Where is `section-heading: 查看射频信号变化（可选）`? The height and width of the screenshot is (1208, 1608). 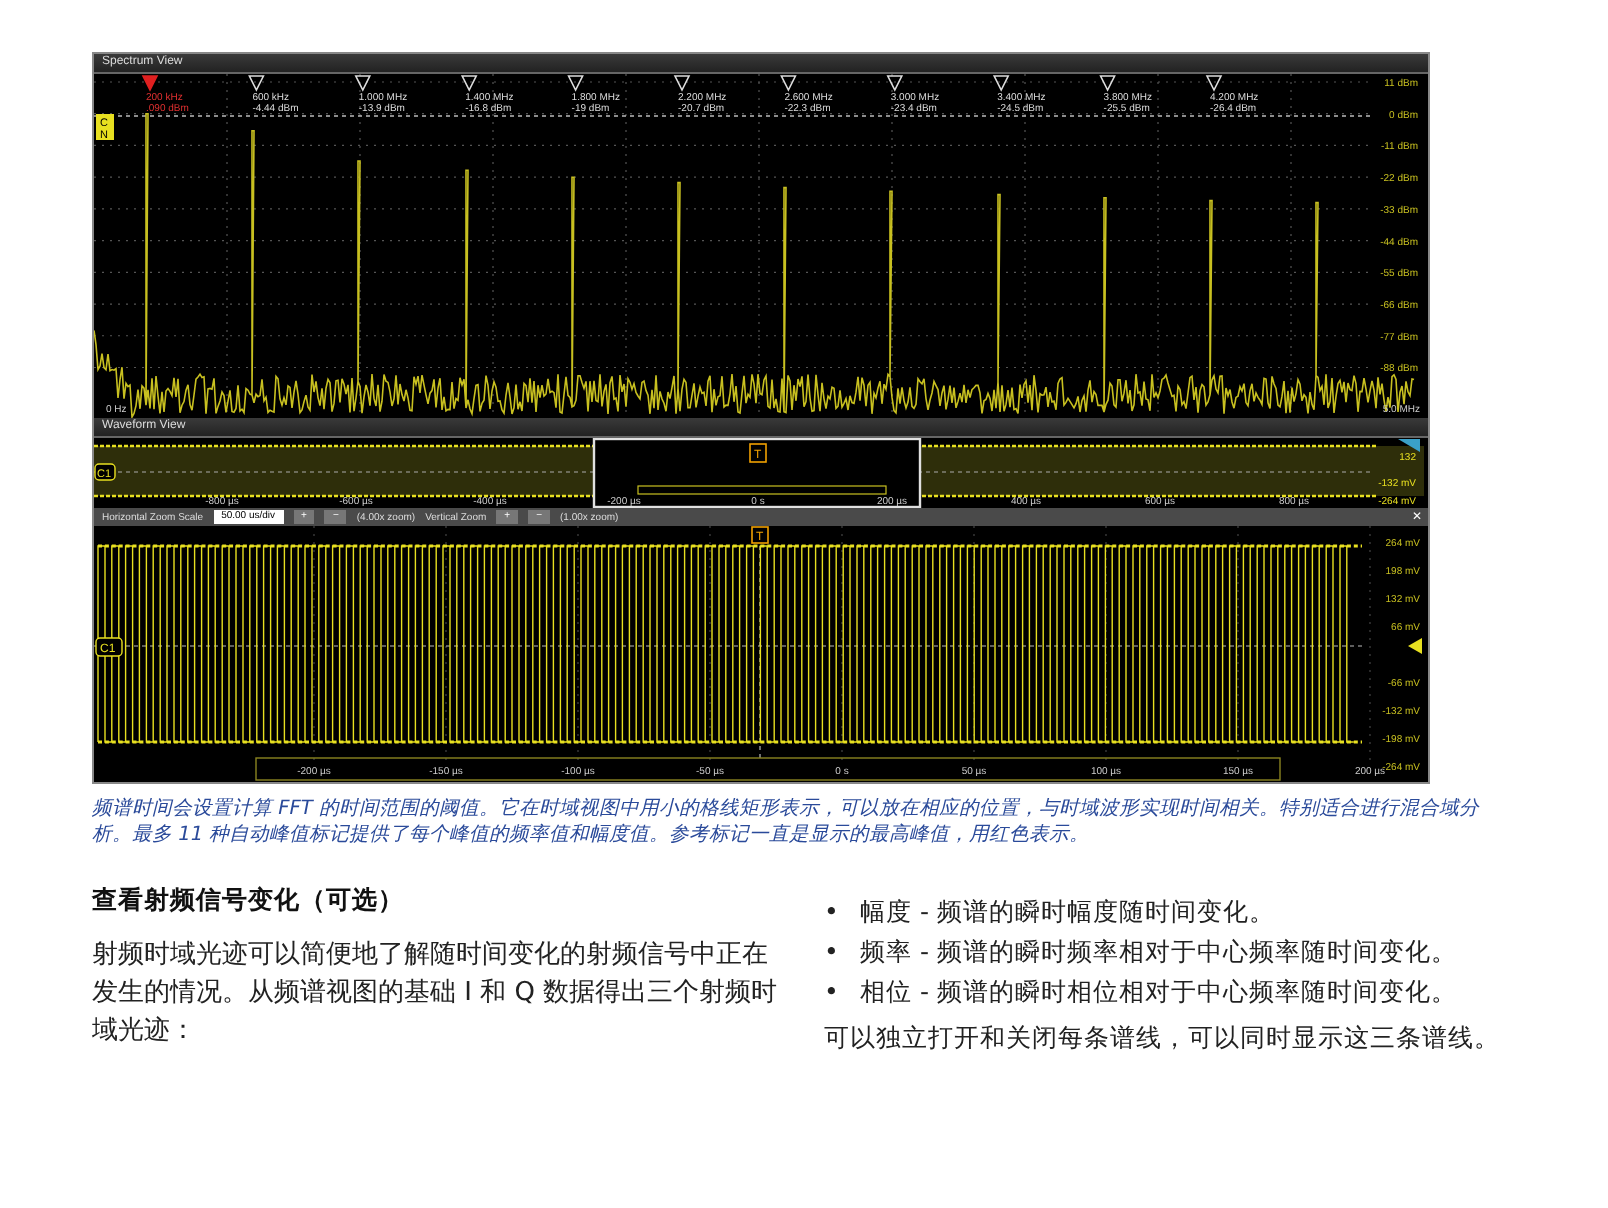 section-heading: 查看射频信号变化（可选） is located at coordinates (249, 901).